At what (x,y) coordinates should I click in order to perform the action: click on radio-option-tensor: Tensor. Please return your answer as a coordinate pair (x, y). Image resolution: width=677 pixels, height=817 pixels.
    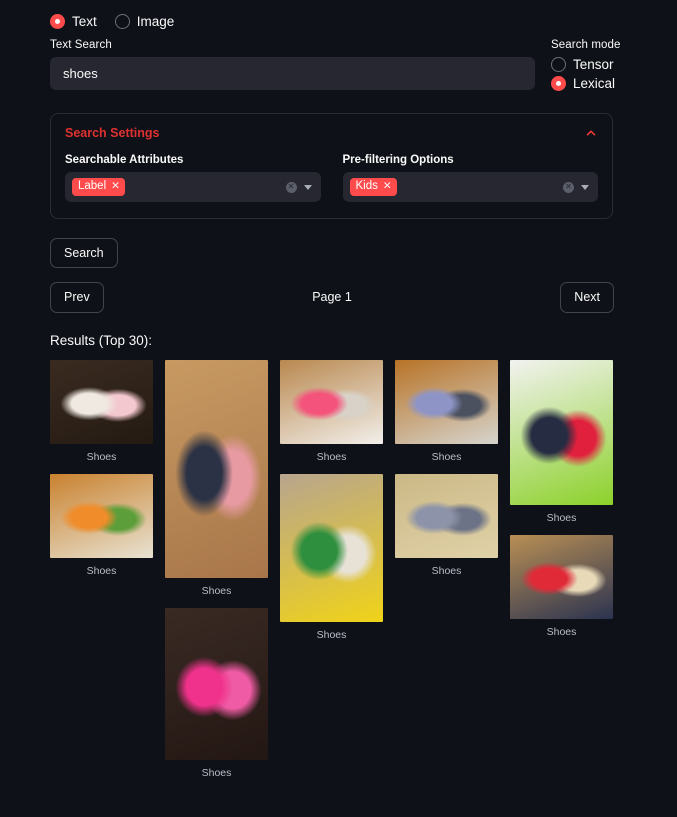
    Looking at the image, I should click on (607, 64).